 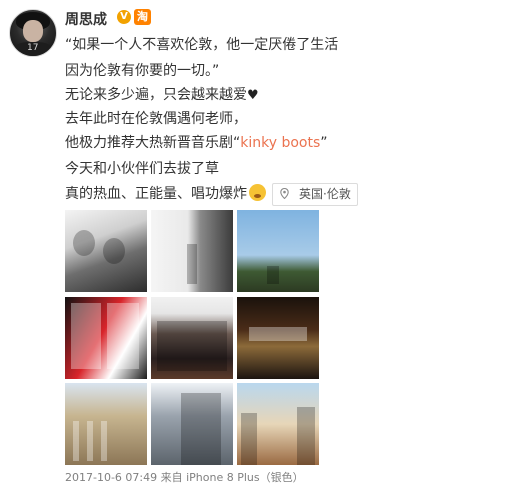 I want to click on location-pin-icon, so click(x=284, y=193).